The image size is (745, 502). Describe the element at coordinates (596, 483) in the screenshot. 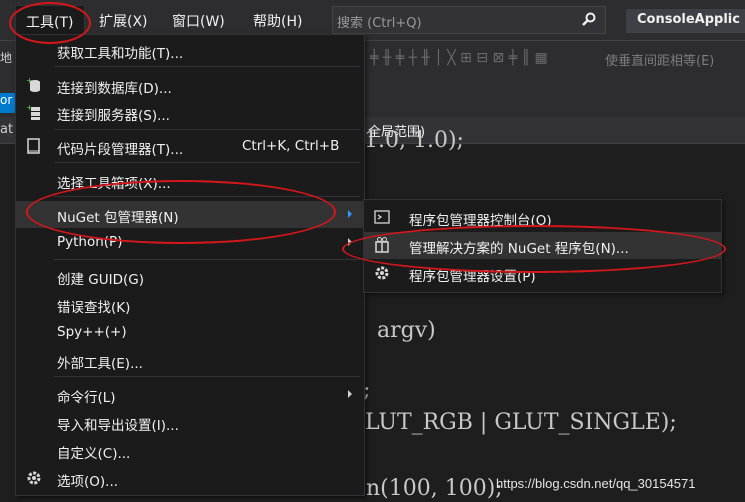

I see `watermark: https://blog.csdn.net/qq_30154571` at that location.